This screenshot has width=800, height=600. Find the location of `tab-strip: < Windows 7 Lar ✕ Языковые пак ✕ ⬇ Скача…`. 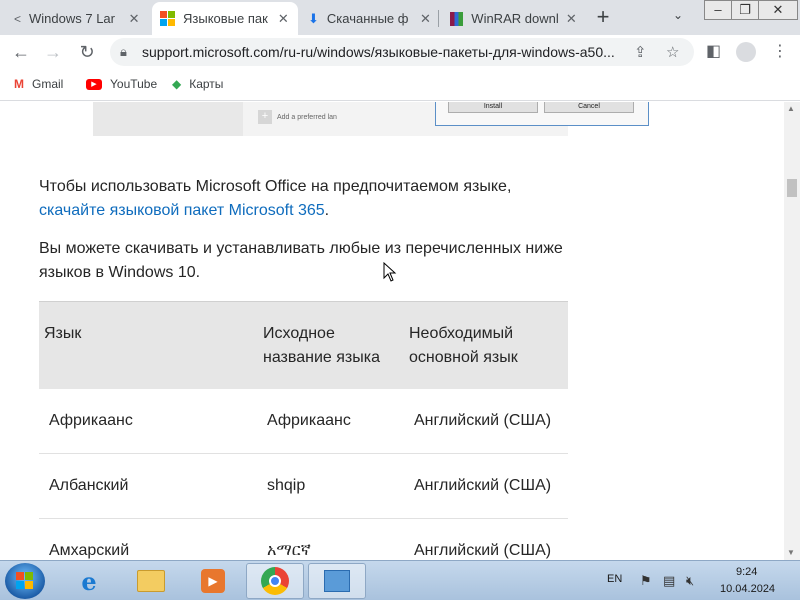

tab-strip: < Windows 7 Lar ✕ Языковые пак ✕ ⬇ Скача… is located at coordinates (400, 17).